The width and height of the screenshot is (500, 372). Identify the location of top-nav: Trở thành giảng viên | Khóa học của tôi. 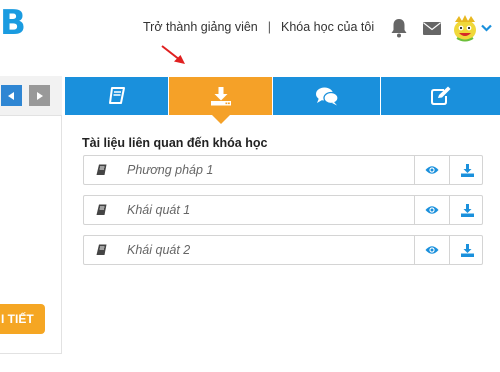
(258, 27).